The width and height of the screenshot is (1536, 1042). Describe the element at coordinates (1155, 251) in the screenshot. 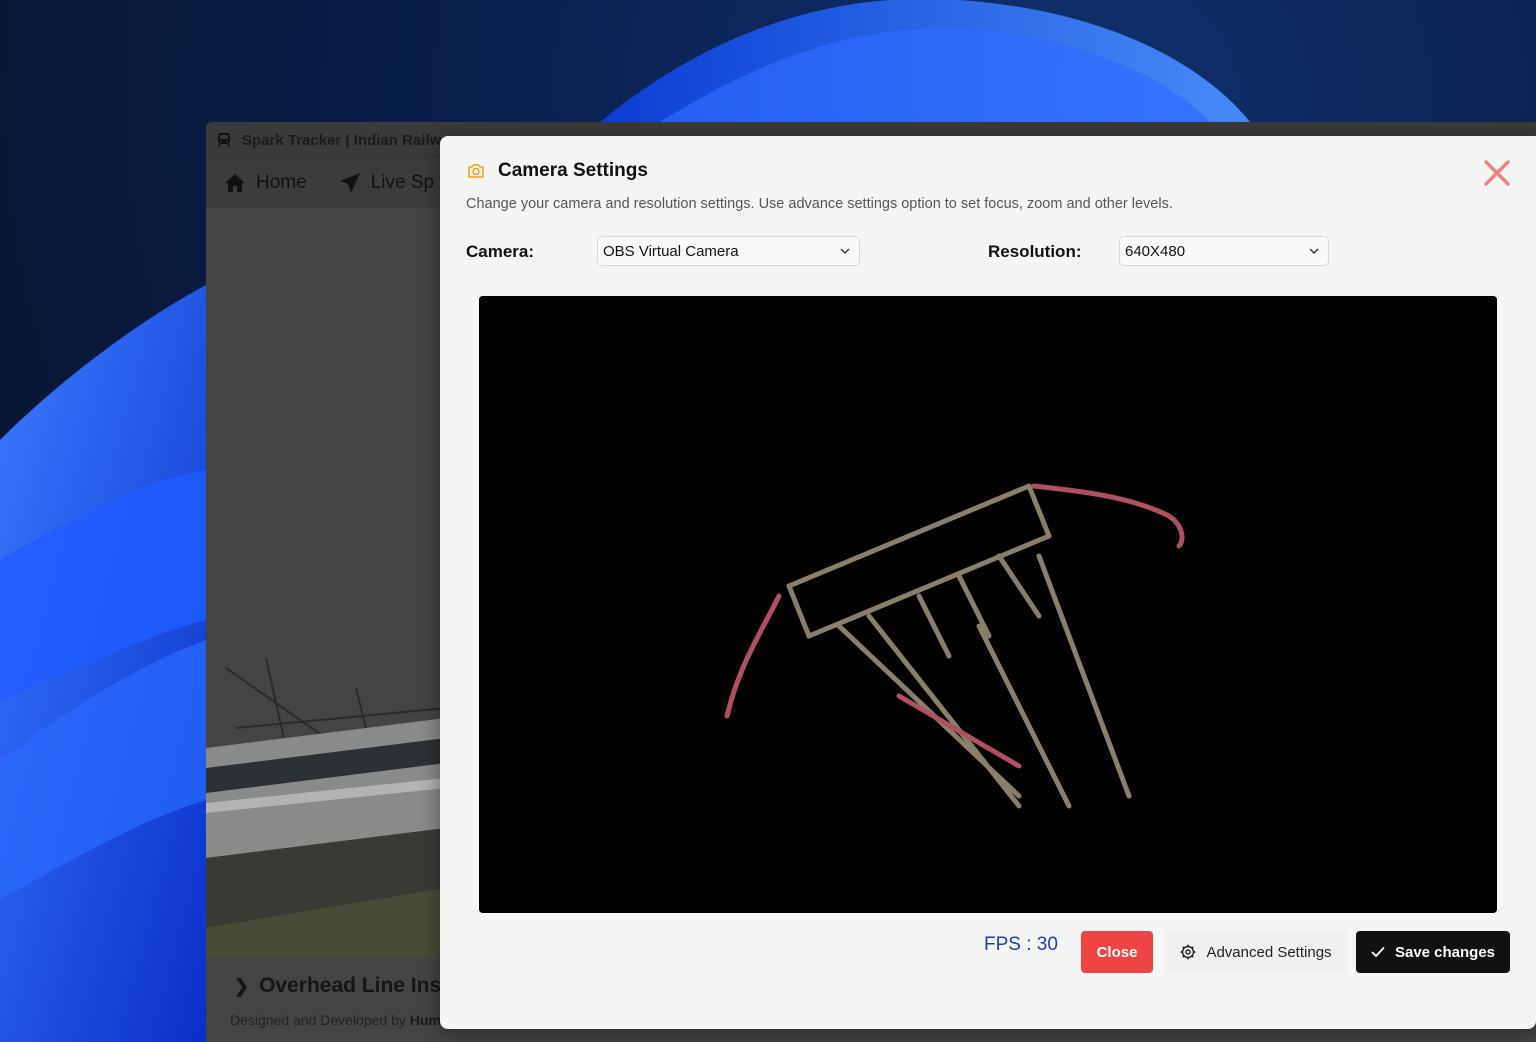

I see `resolution-select-value: 640X480` at that location.